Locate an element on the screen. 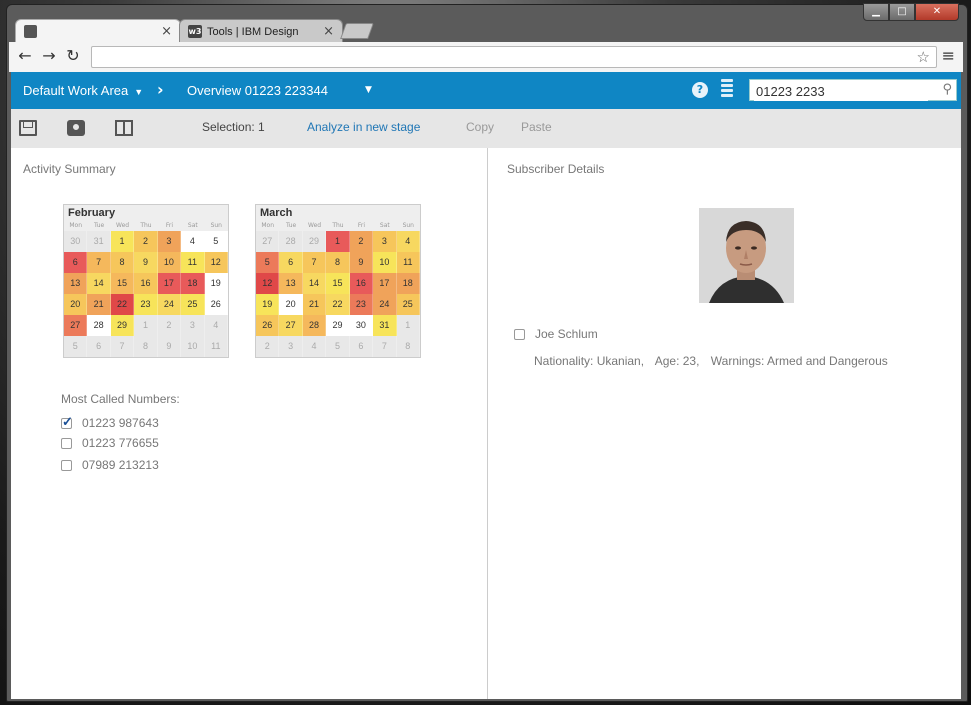  back-arrow-icon: ← is located at coordinates (25, 55).